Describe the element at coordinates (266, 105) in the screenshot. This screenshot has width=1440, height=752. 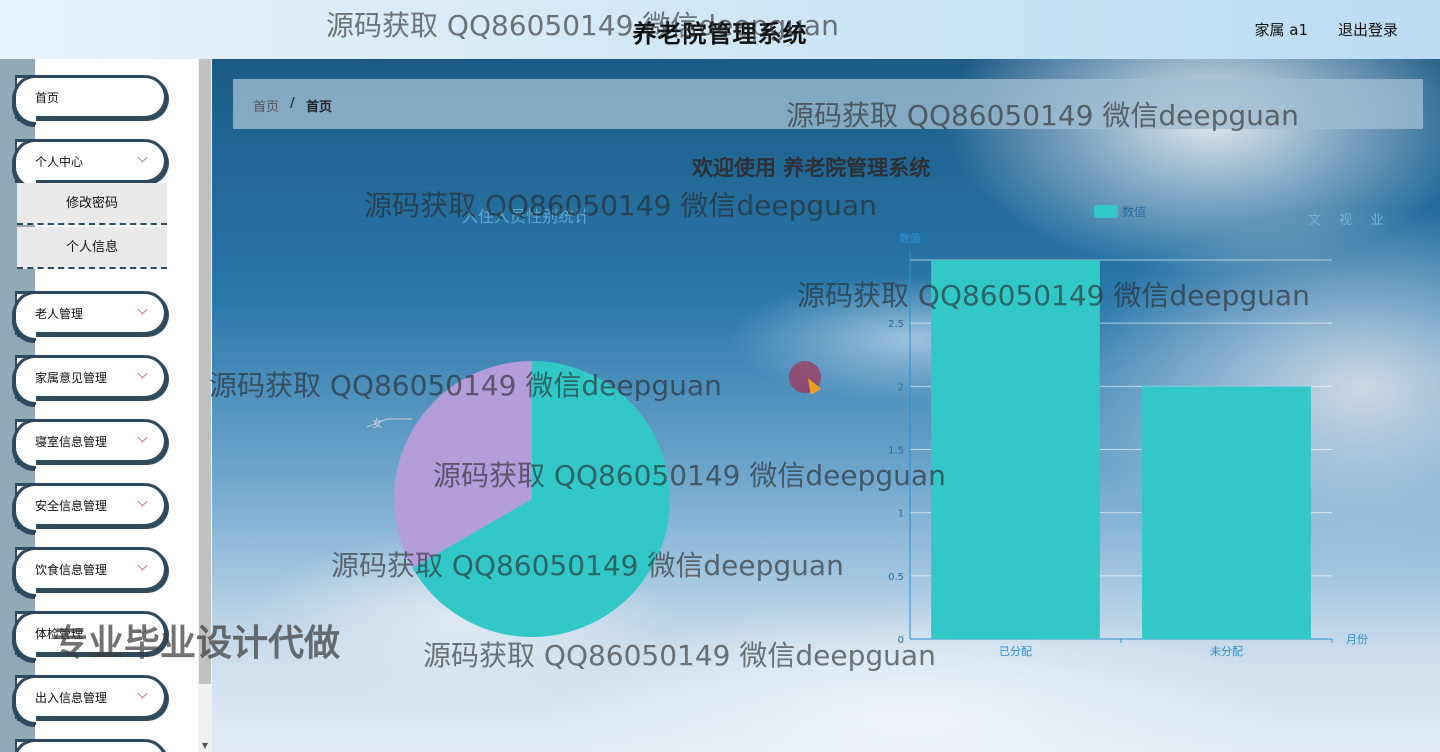
I see `breadcrumb-item: 首页` at that location.